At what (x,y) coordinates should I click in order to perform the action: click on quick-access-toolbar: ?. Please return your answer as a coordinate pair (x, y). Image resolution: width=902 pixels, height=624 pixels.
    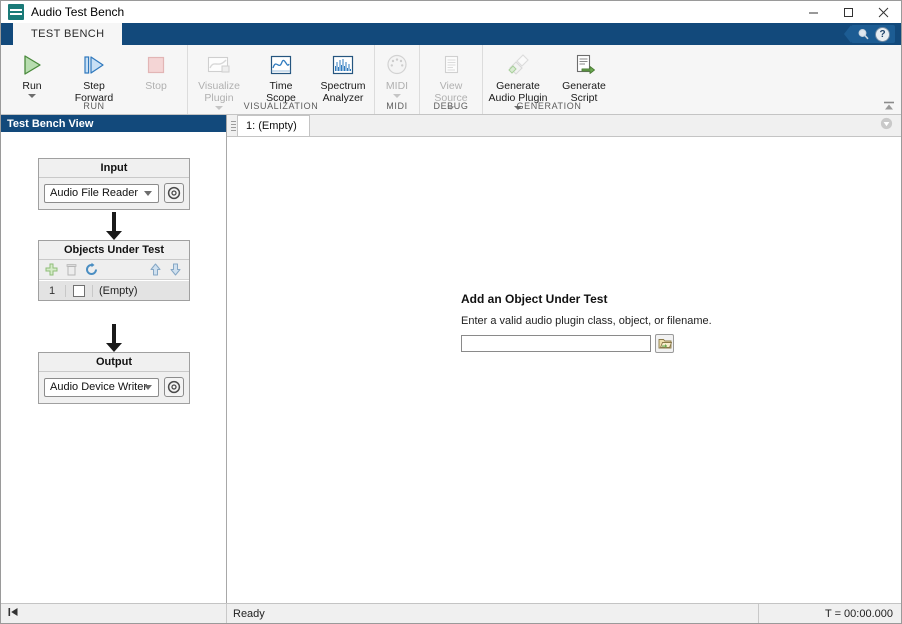
    Looking at the image, I should click on (872, 34).